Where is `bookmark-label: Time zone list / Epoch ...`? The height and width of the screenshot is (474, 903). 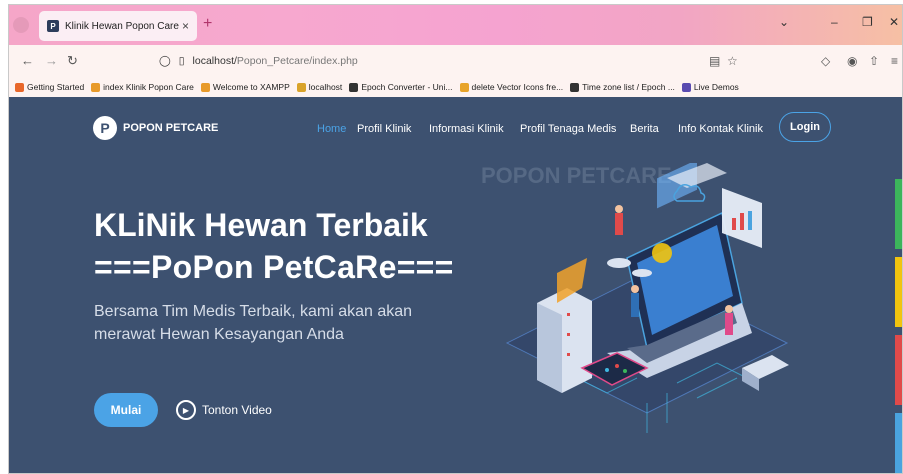
bookmark-label: Time zone list / Epoch ... is located at coordinates (628, 87).